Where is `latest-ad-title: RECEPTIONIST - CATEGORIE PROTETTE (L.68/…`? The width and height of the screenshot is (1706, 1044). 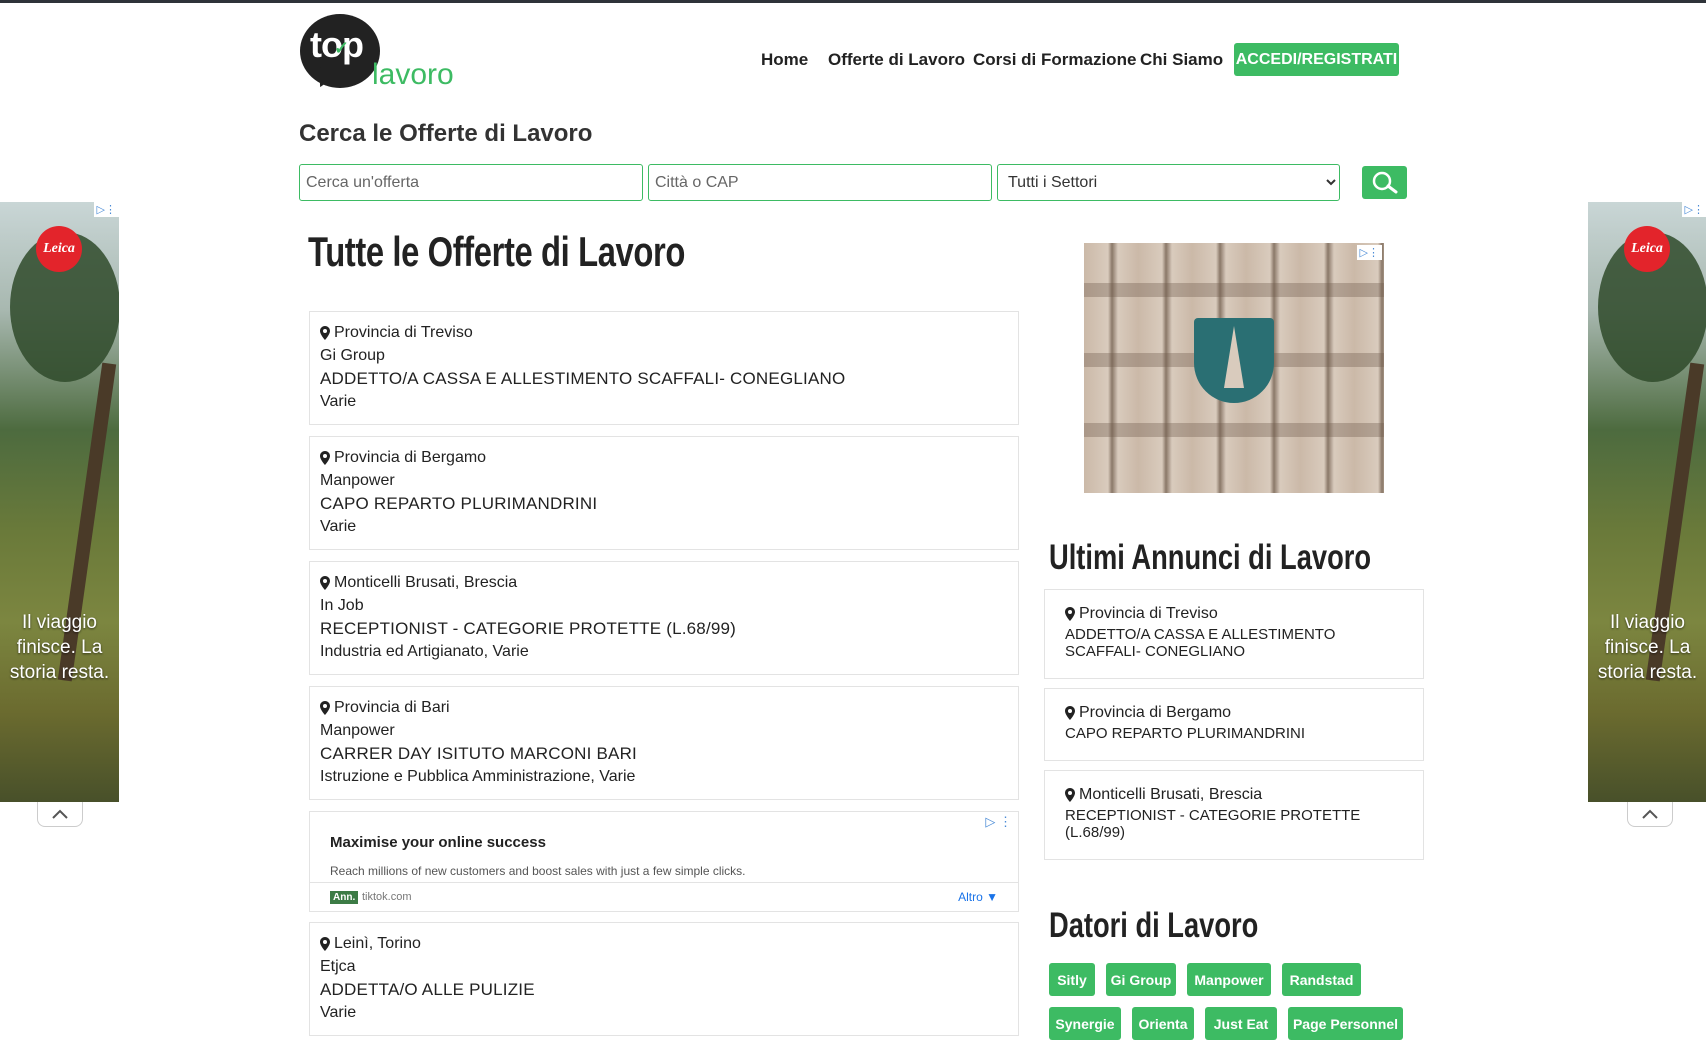 latest-ad-title: RECEPTIONIST - CATEGORIE PROTETTE (L.68/… is located at coordinates (1234, 824).